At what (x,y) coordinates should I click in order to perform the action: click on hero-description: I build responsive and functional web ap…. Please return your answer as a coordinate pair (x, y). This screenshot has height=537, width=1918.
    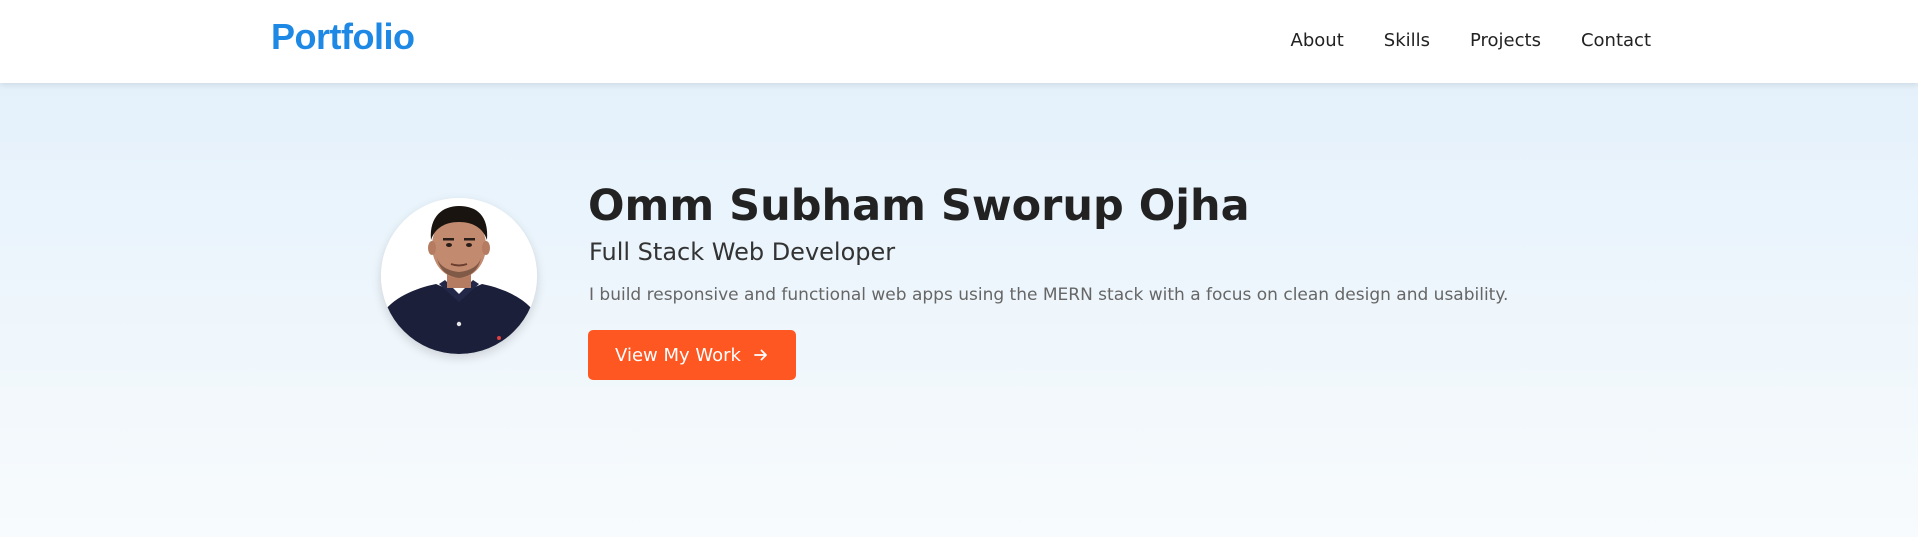
    Looking at the image, I should click on (1049, 295).